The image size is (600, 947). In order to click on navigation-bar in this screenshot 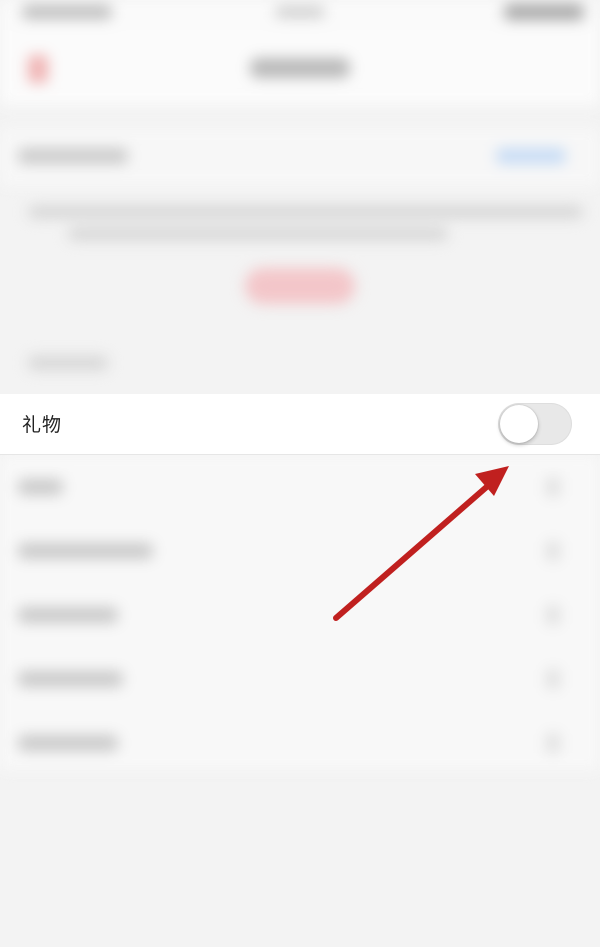, I will do `click(300, 67)`.